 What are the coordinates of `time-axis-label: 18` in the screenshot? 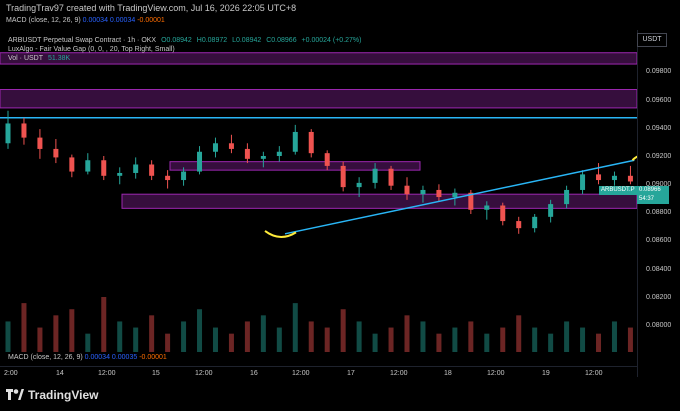 It's located at (448, 373).